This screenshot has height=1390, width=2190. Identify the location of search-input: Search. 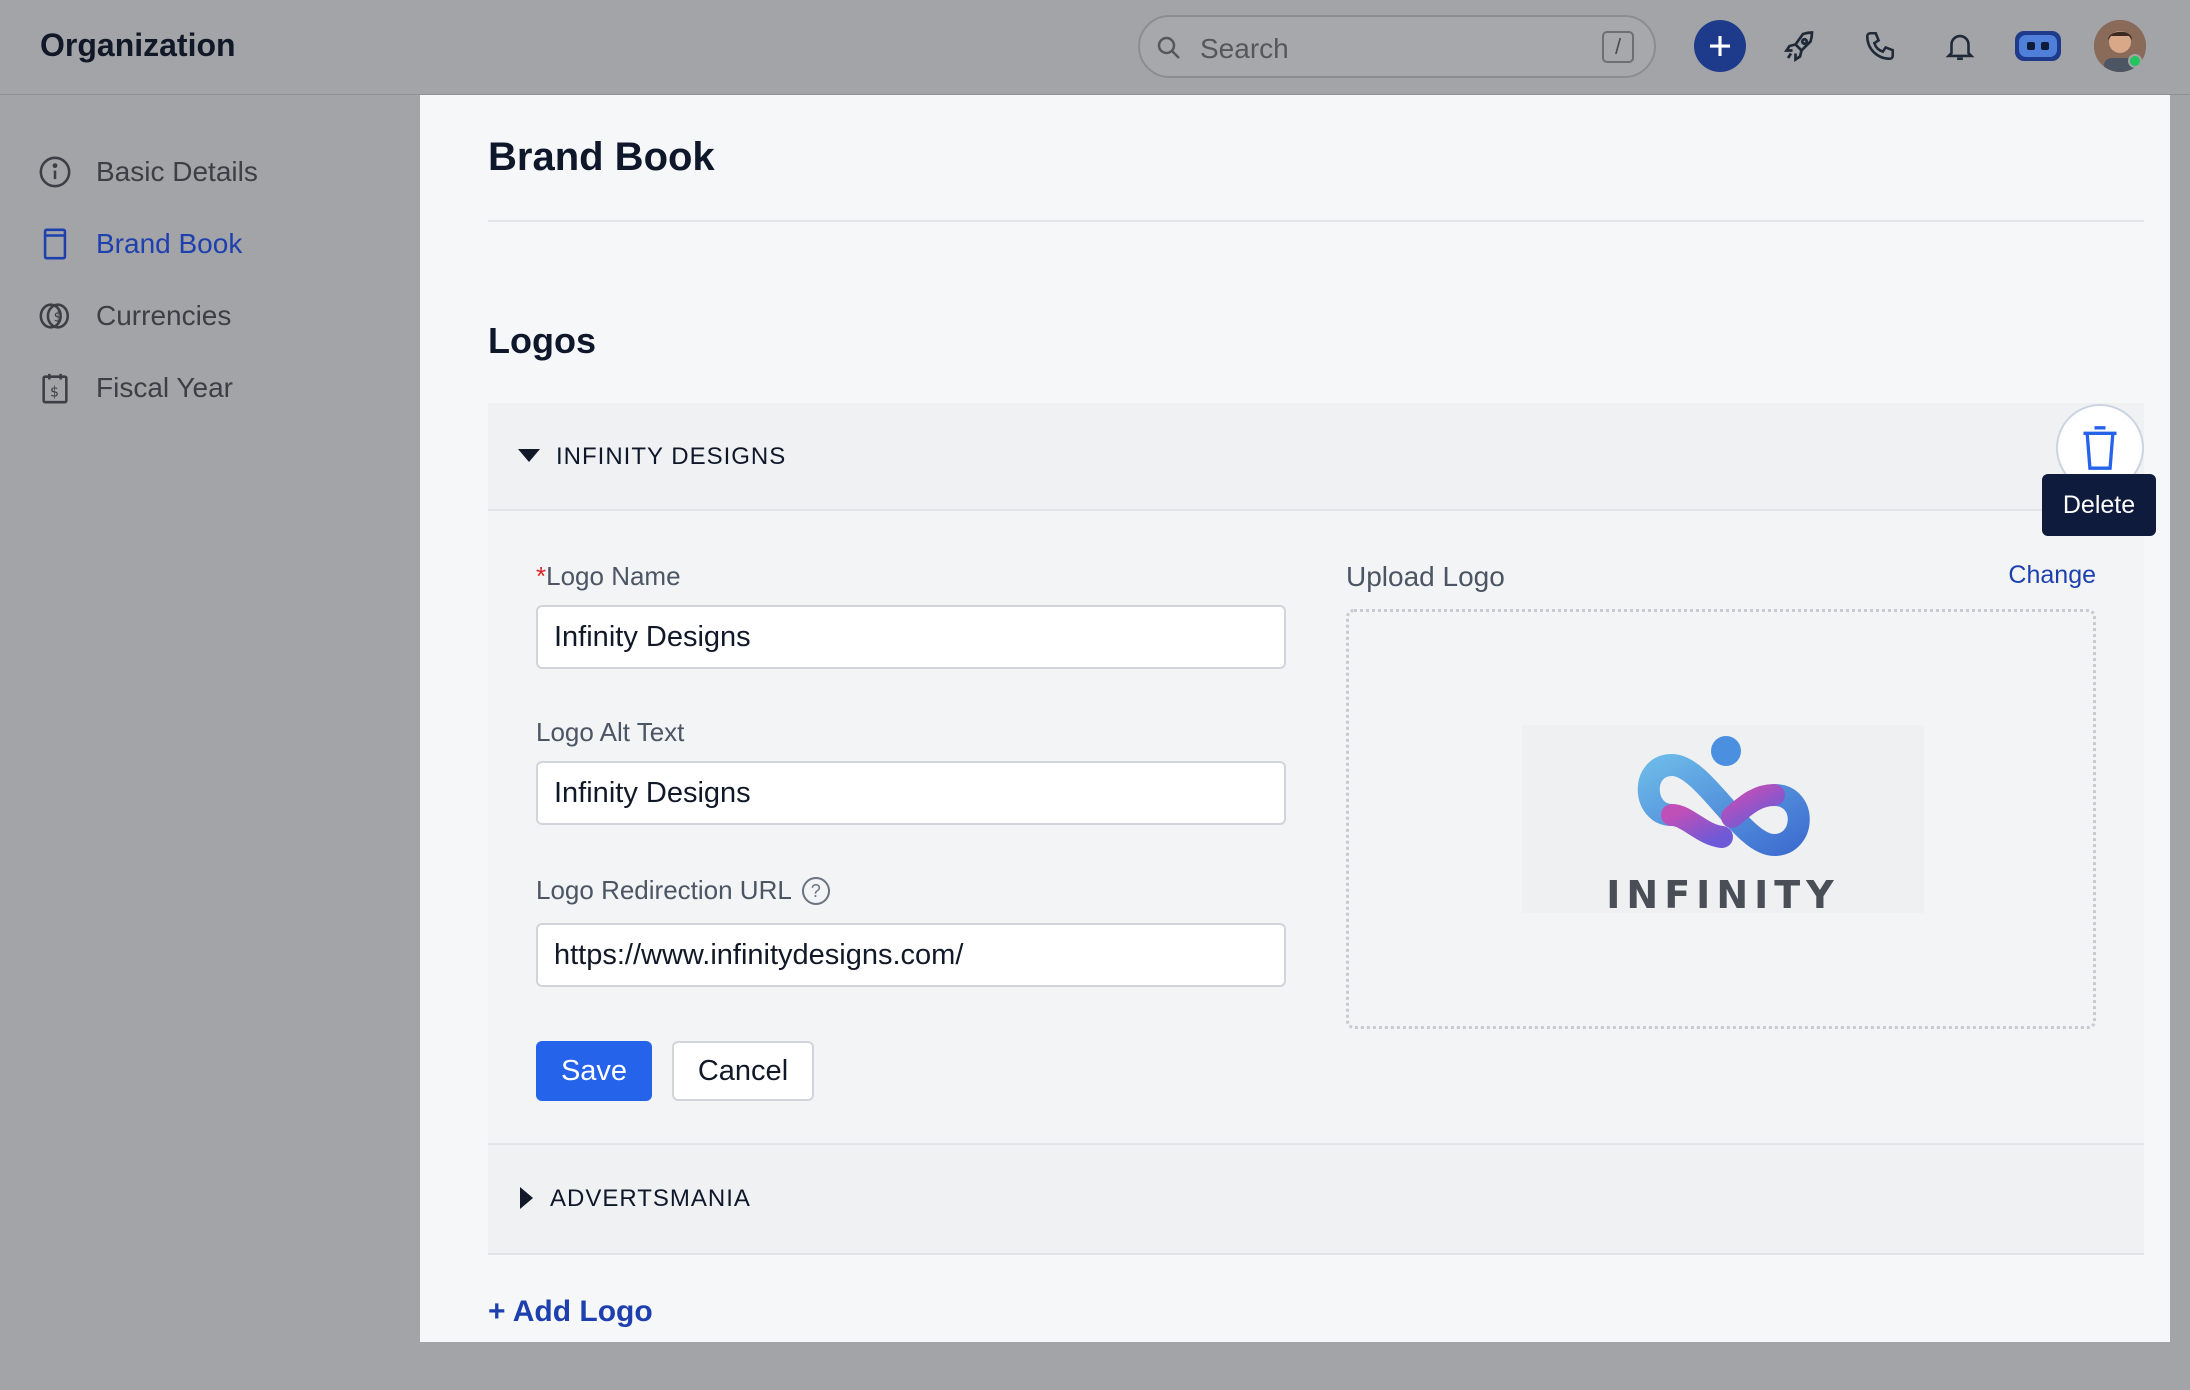
(1244, 49).